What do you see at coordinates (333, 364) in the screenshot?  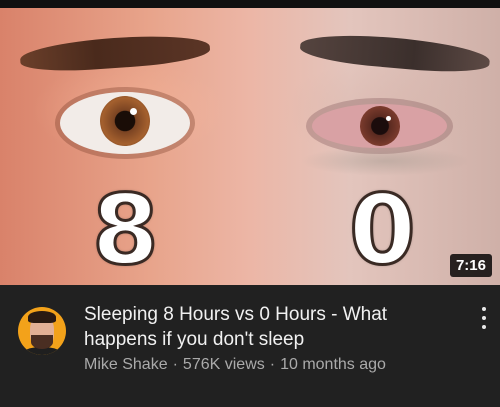 I see `upload-age: 10 months ago` at bounding box center [333, 364].